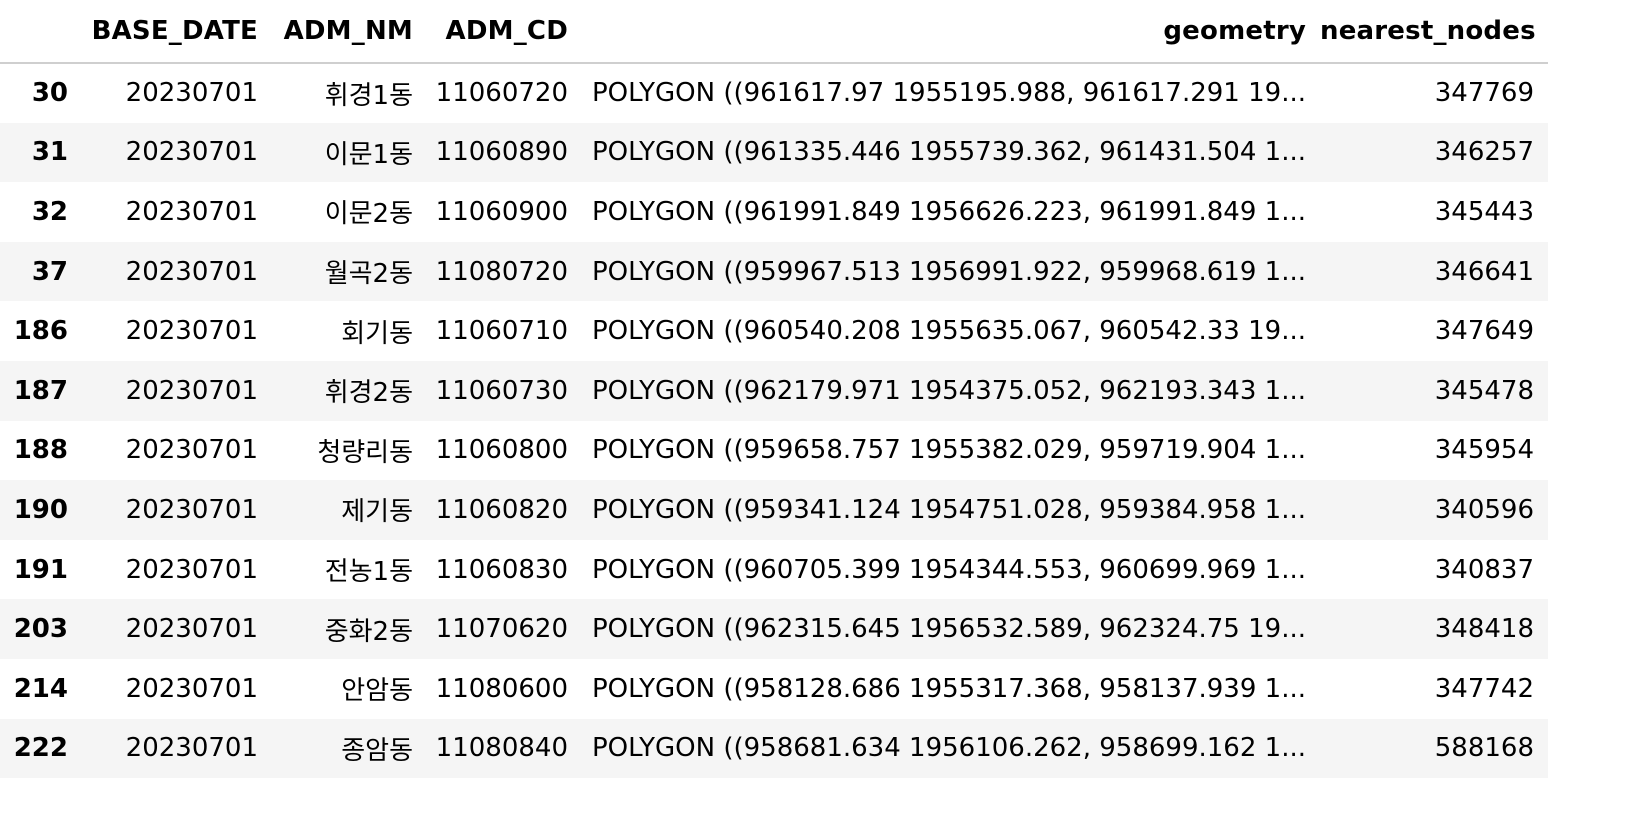  I want to click on column-header-adm-cd: ADM_CD, so click(504, 32).